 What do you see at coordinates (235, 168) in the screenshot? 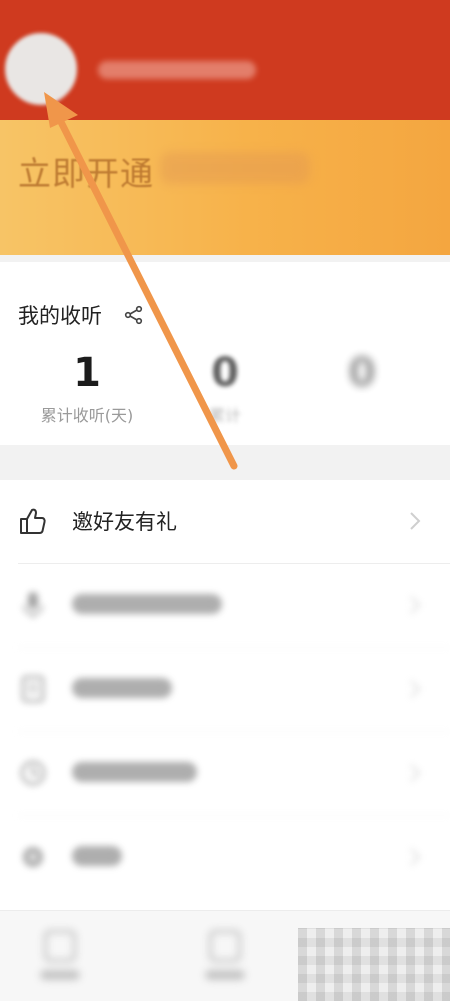
I see `vip-banner-text-blurred` at bounding box center [235, 168].